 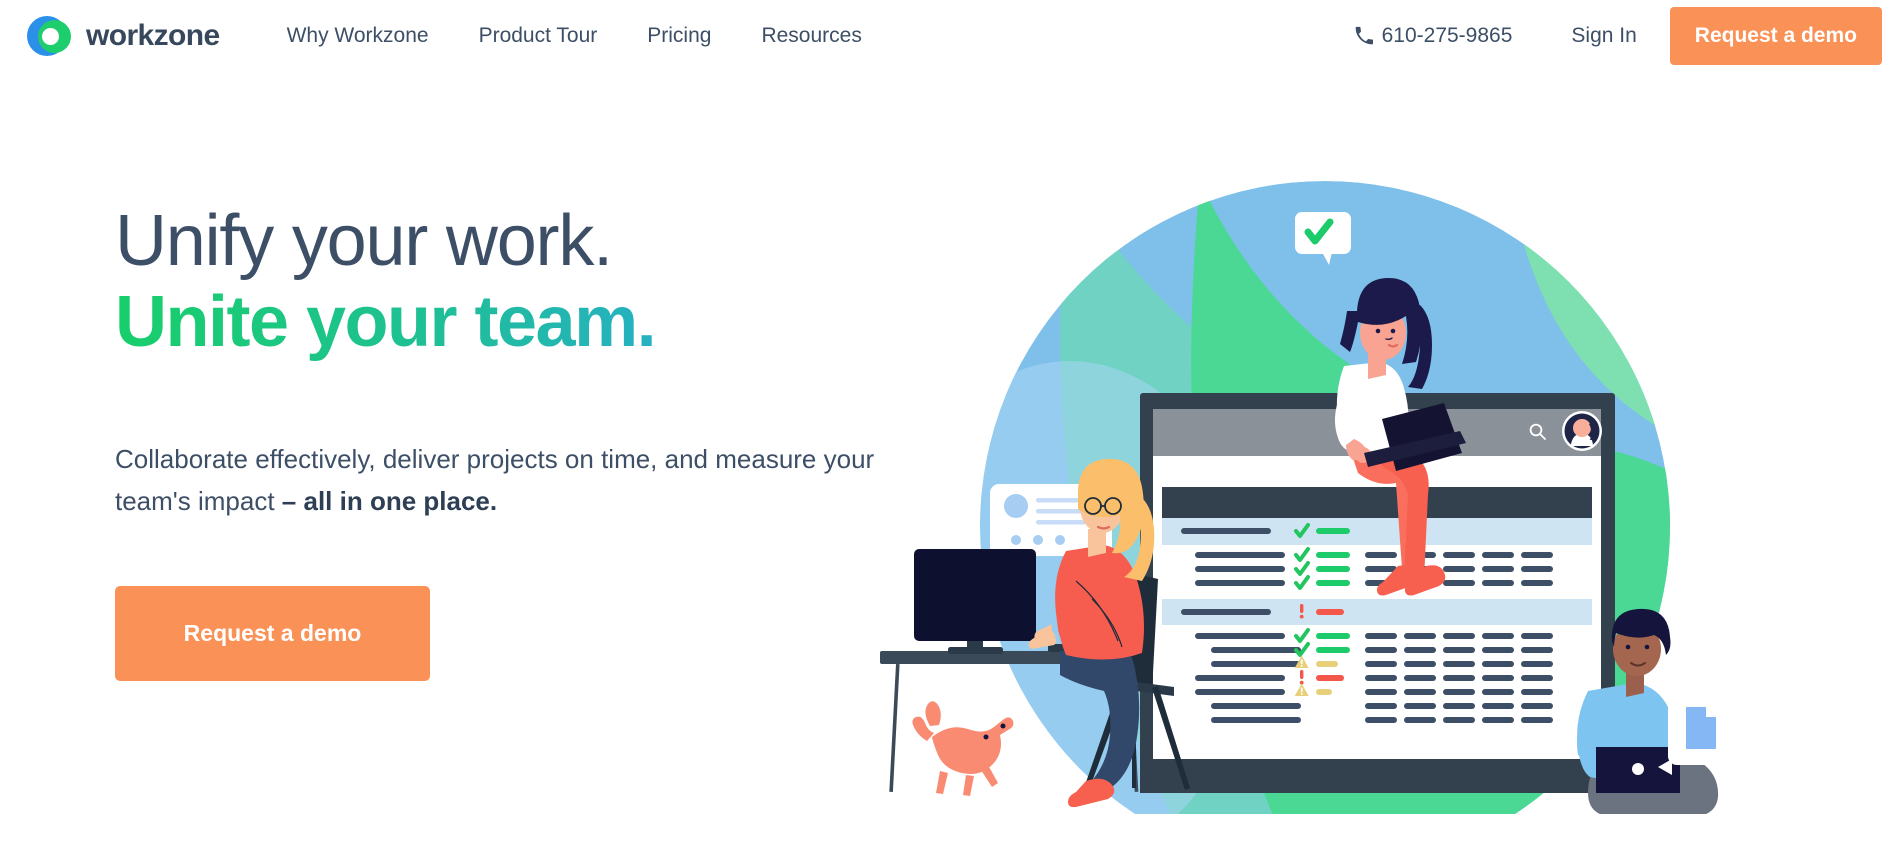 I want to click on headline-line-2: Unite your team., so click(x=535, y=322).